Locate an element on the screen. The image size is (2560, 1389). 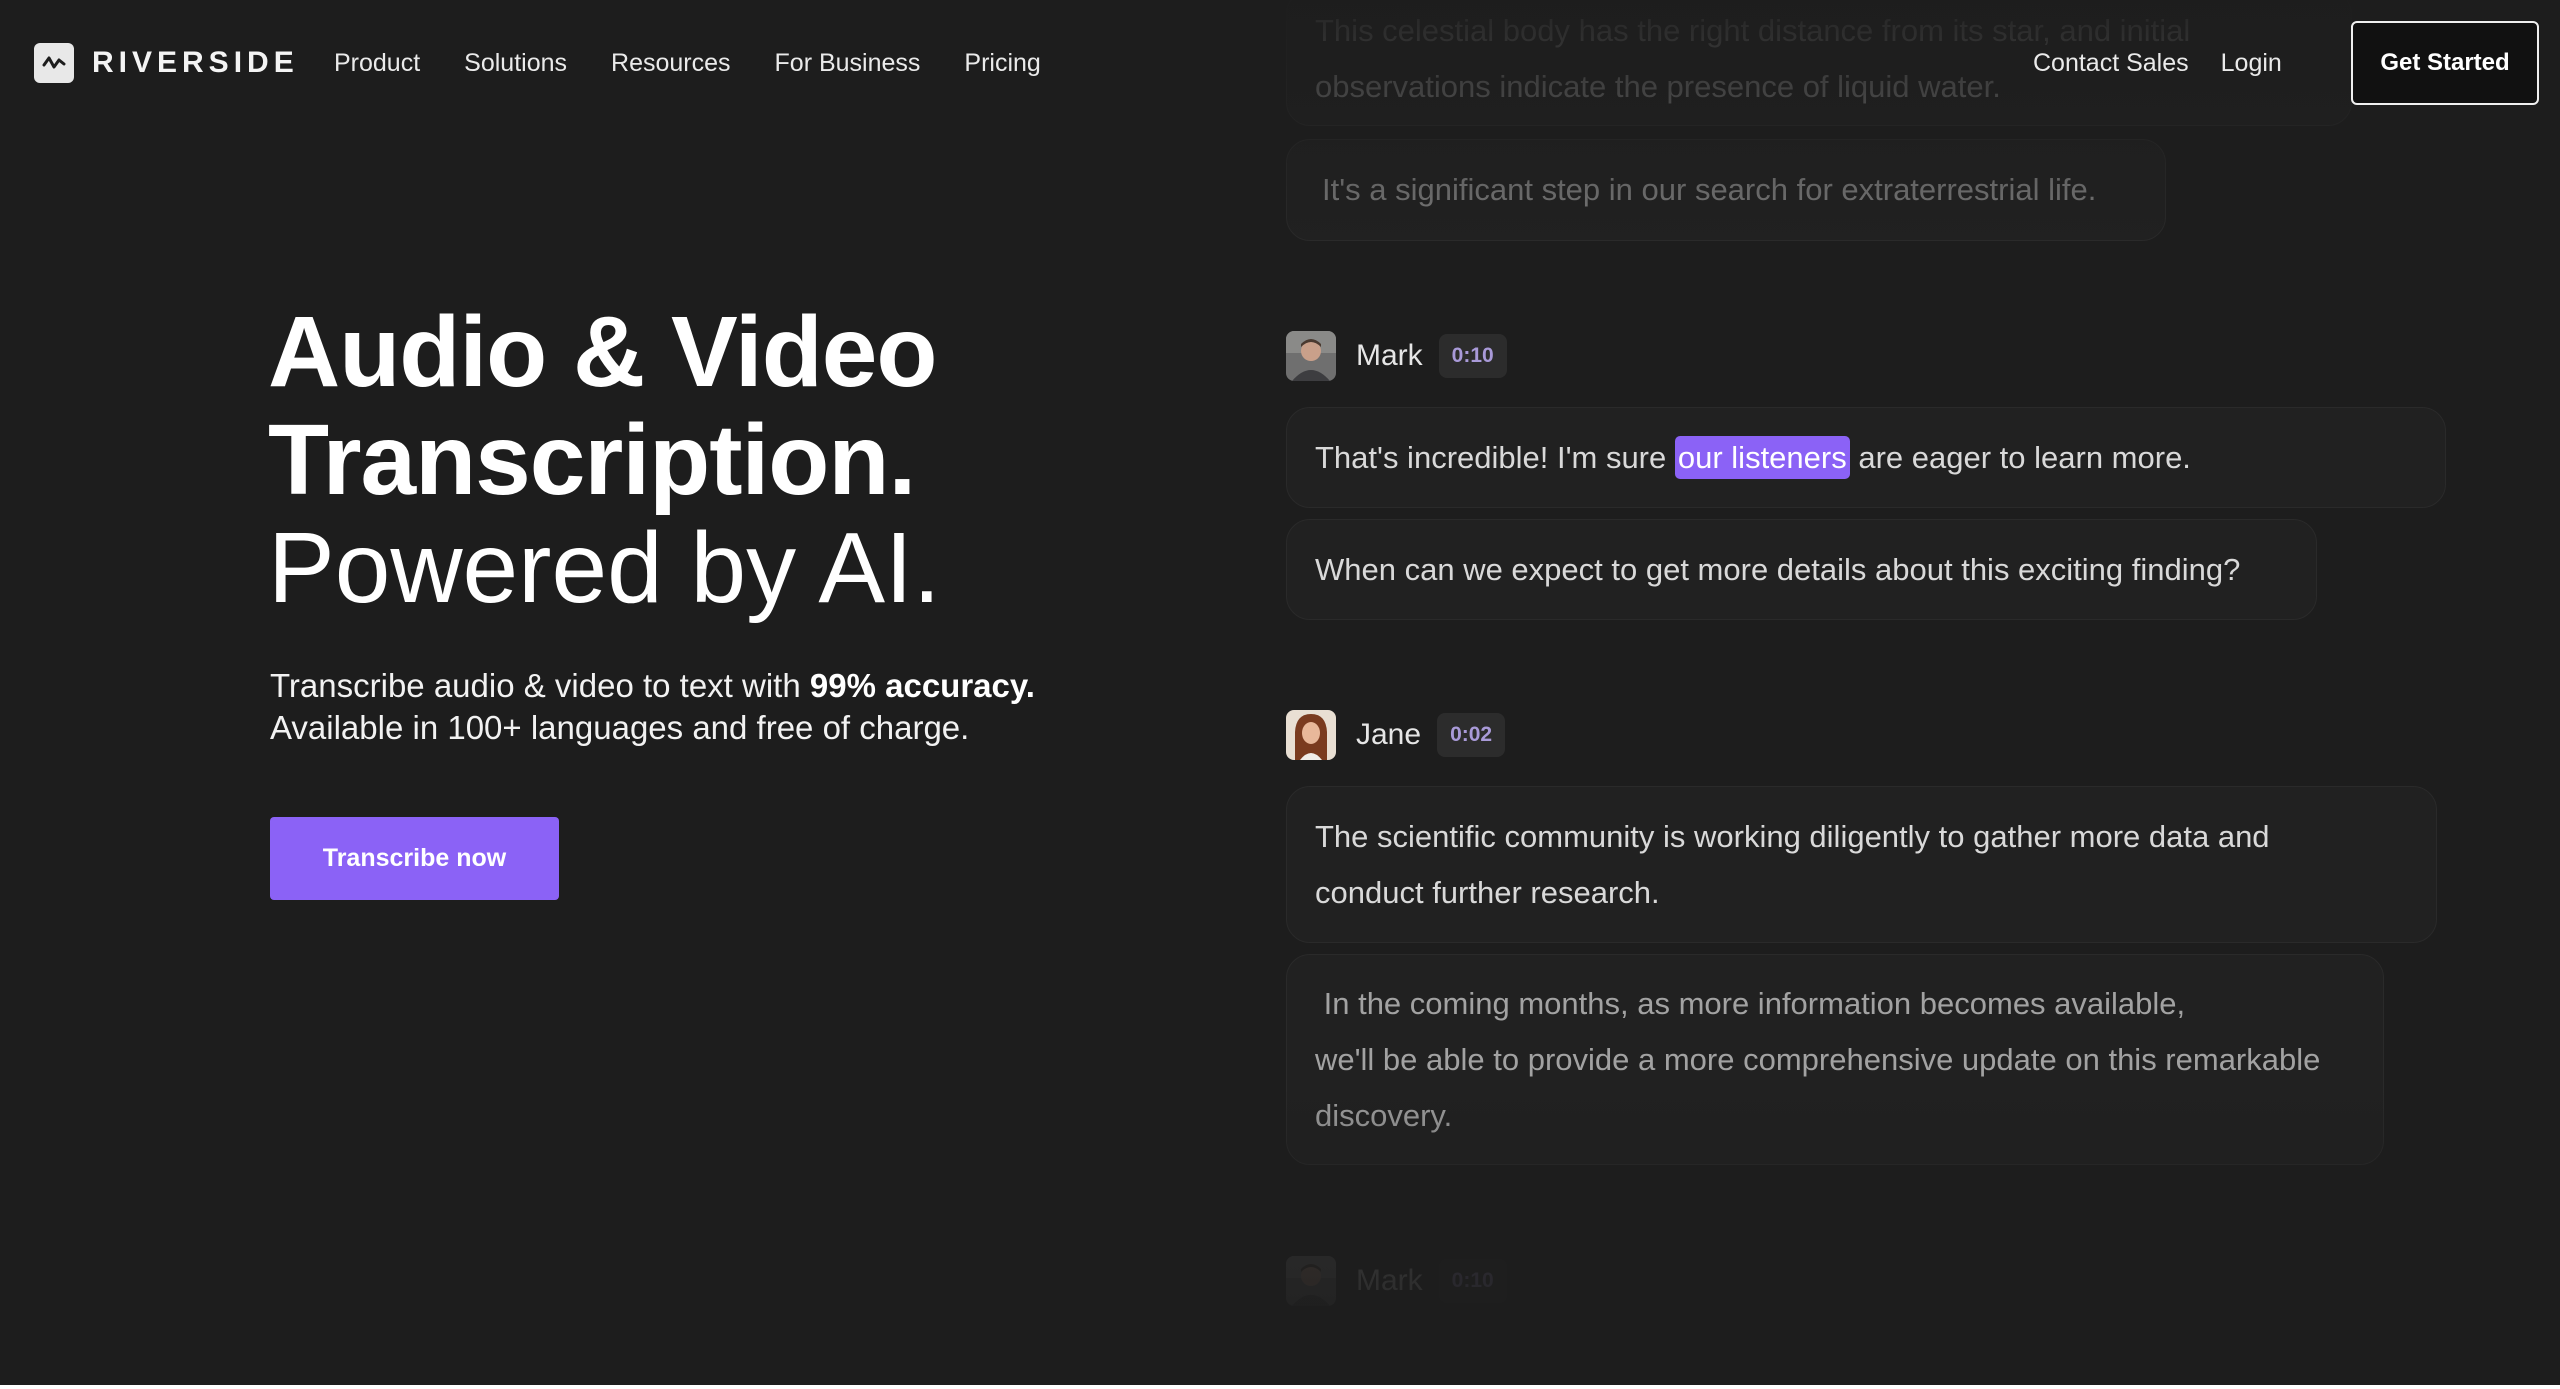
nav-pricing: Pricing is located at coordinates (1002, 63).